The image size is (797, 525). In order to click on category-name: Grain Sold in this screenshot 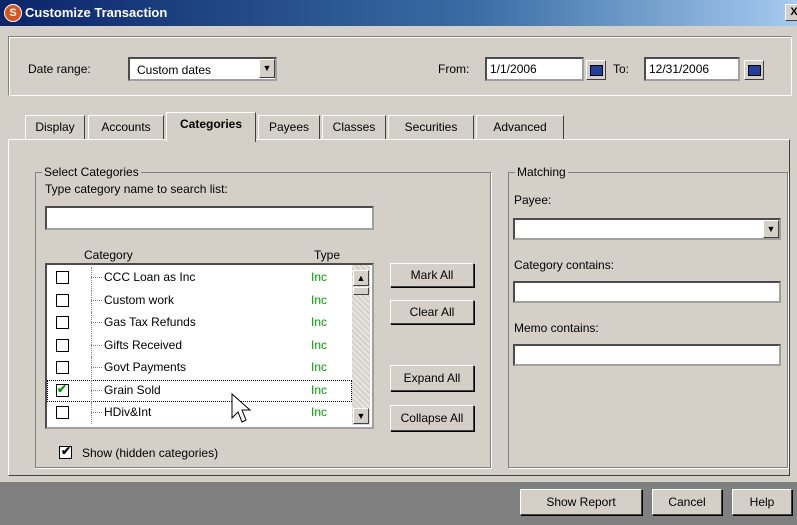, I will do `click(132, 389)`.